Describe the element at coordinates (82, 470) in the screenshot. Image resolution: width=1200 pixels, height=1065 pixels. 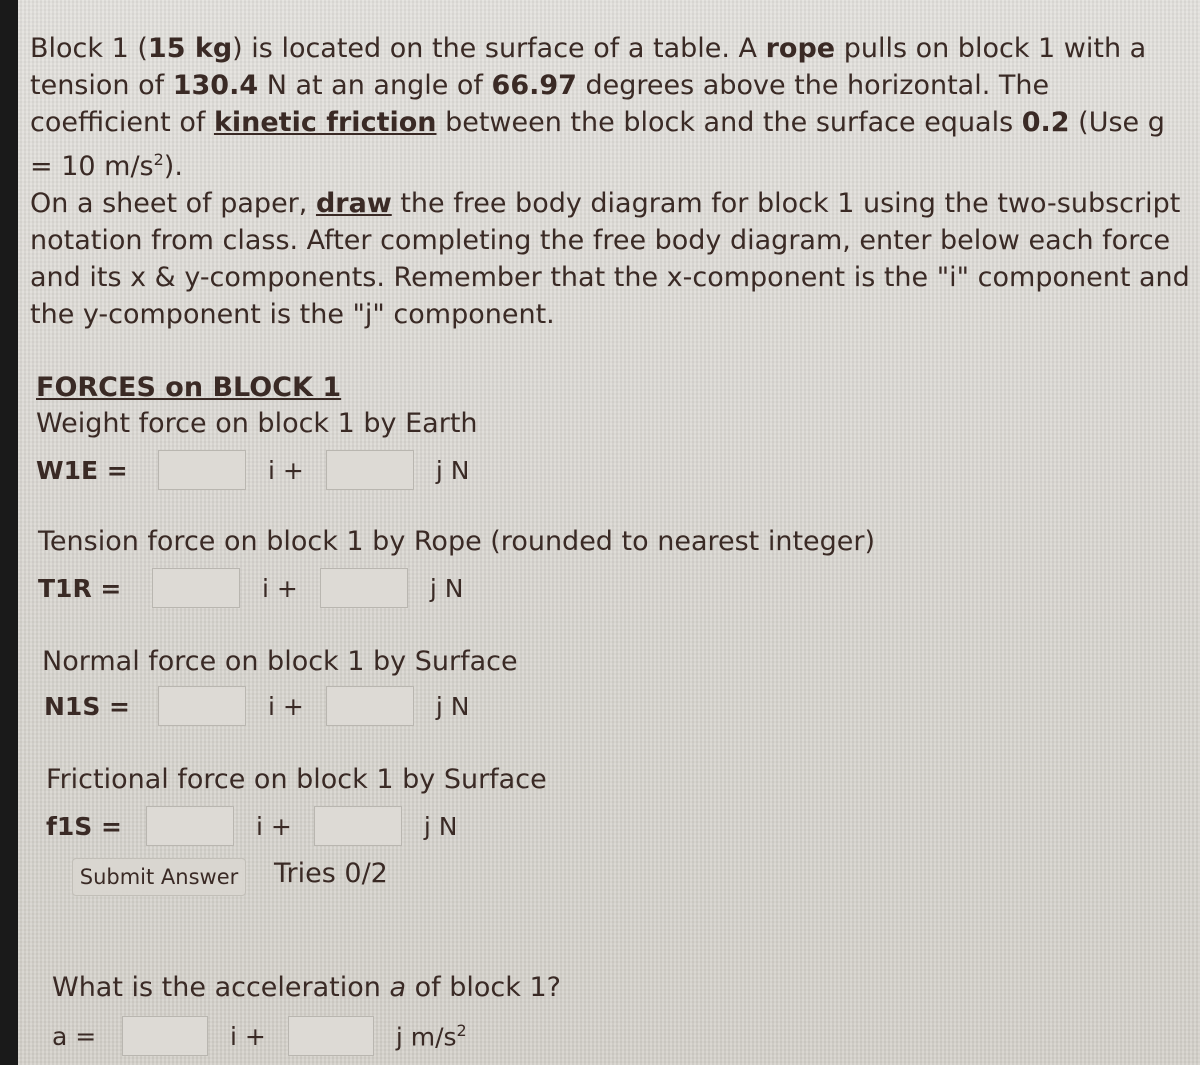
I see `weight-var-label: W1E =` at that location.